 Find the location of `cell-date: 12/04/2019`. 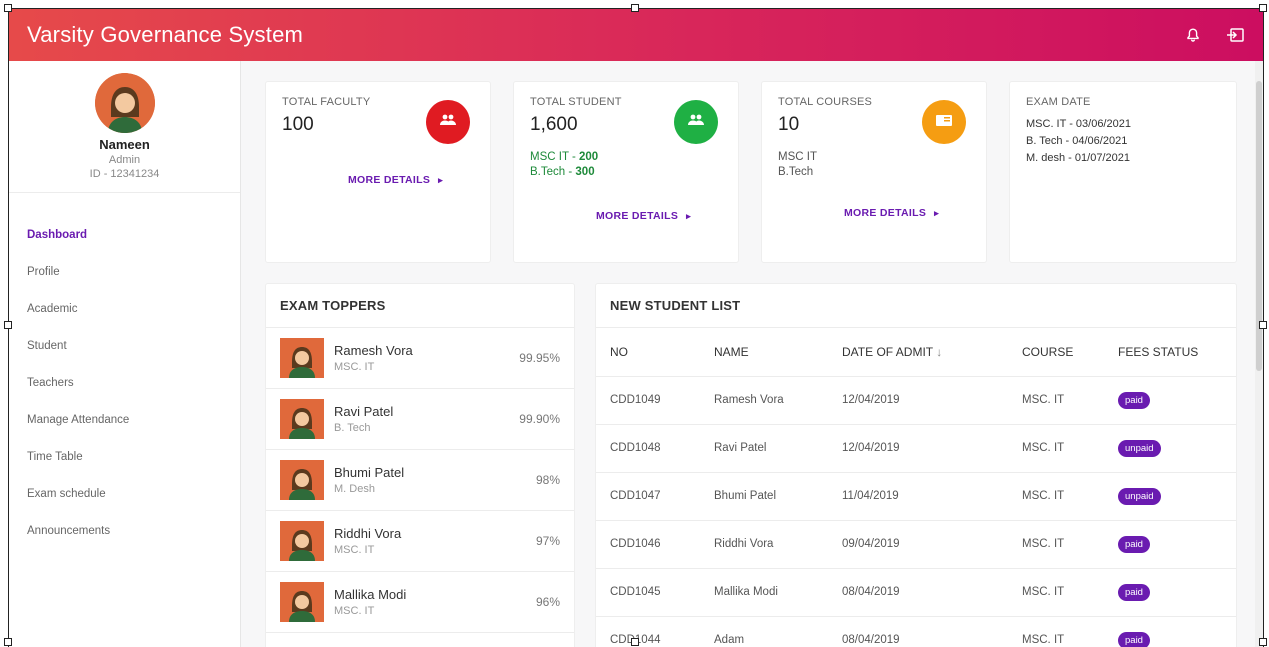

cell-date: 12/04/2019 is located at coordinates (918, 400).